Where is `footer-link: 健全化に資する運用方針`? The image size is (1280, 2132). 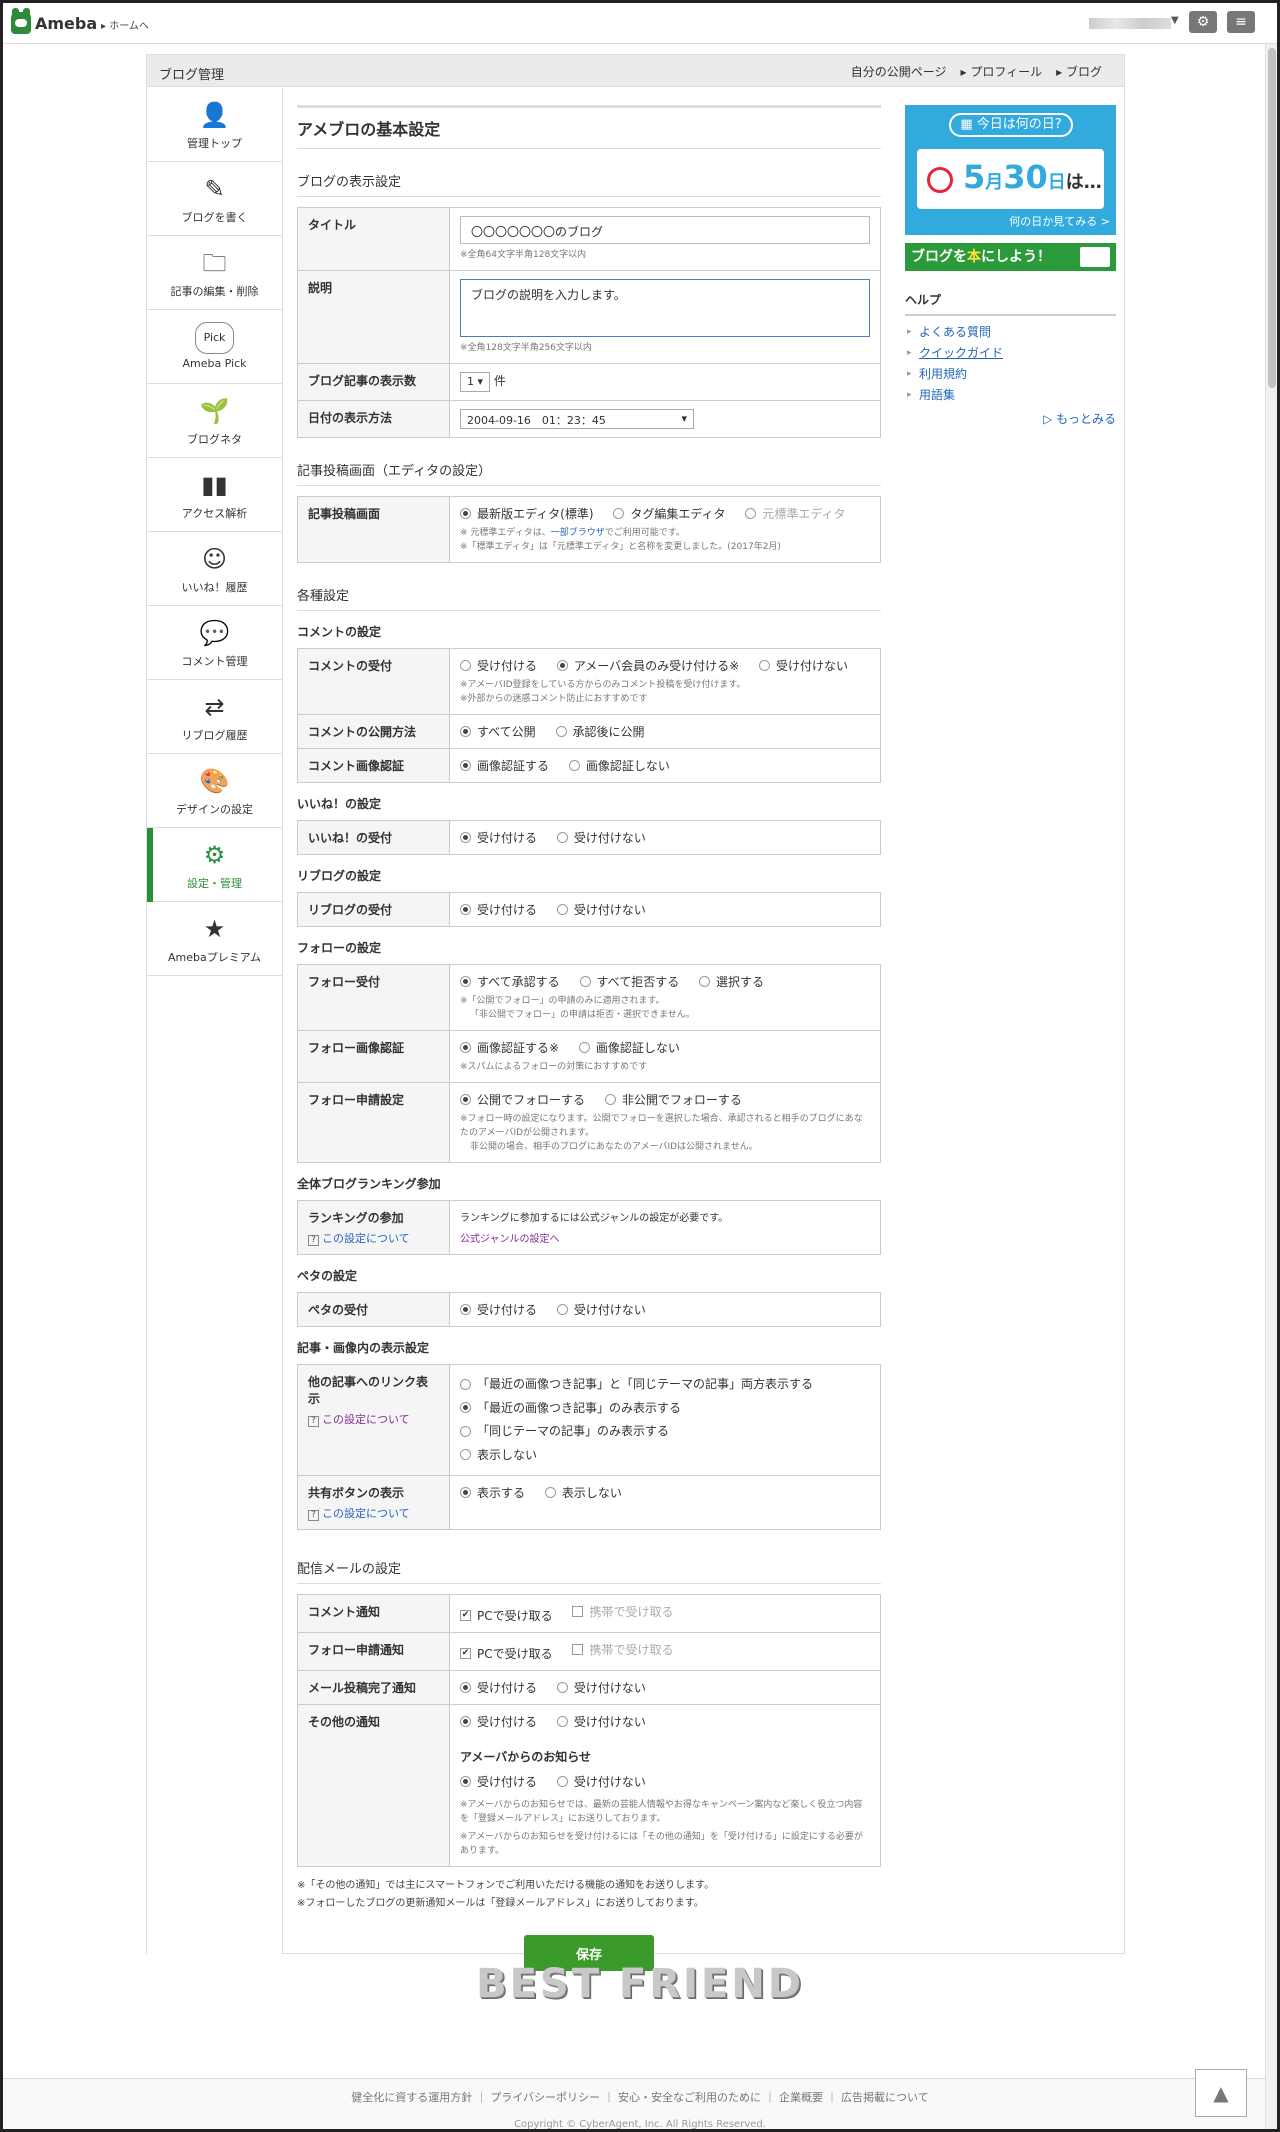
footer-link: 健全化に資する運用方針 is located at coordinates (411, 2097).